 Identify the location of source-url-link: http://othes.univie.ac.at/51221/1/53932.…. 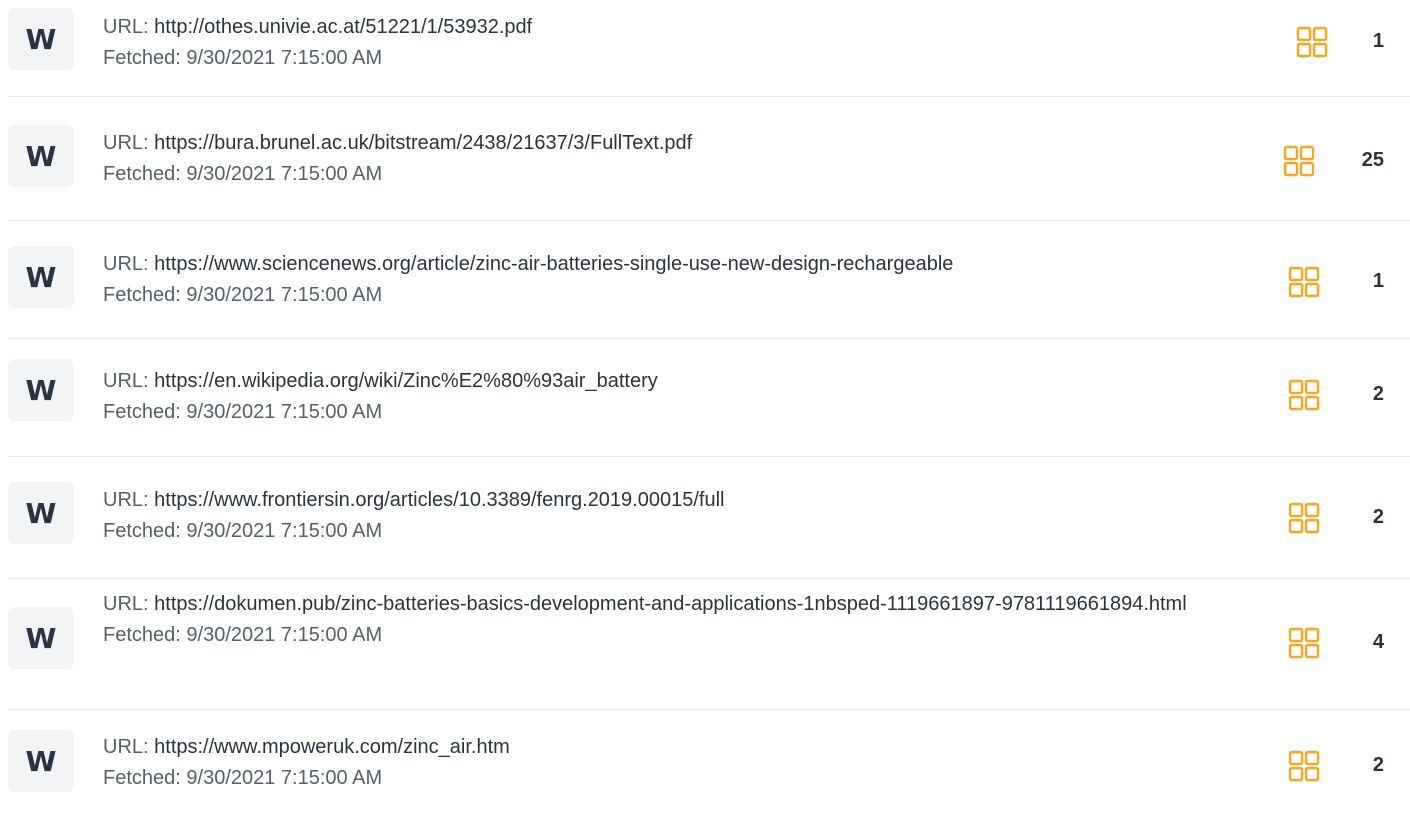
(343, 27).